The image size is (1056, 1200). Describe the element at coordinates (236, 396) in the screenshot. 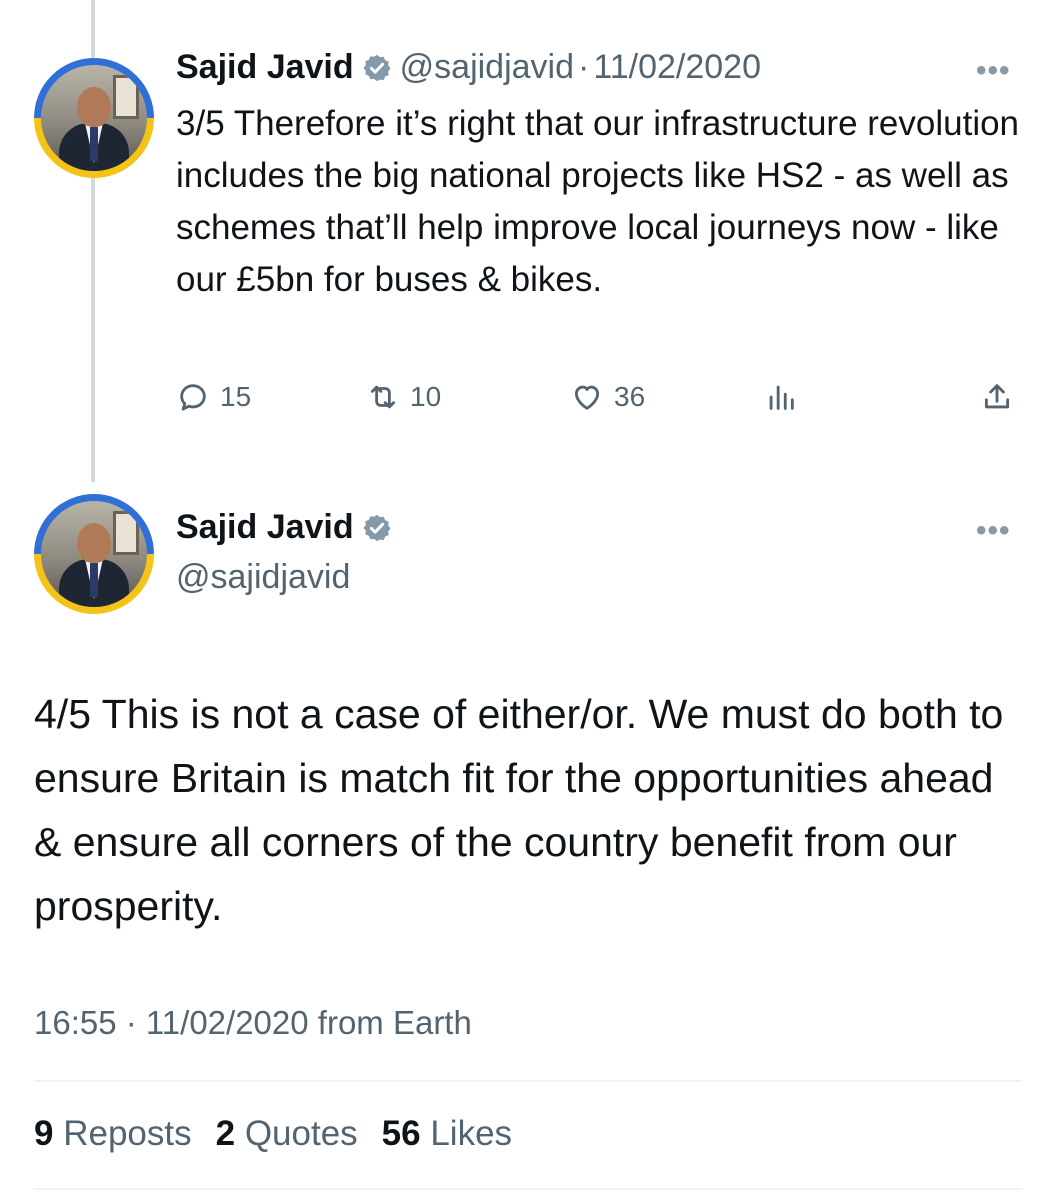

I see `reply-count: 15` at that location.